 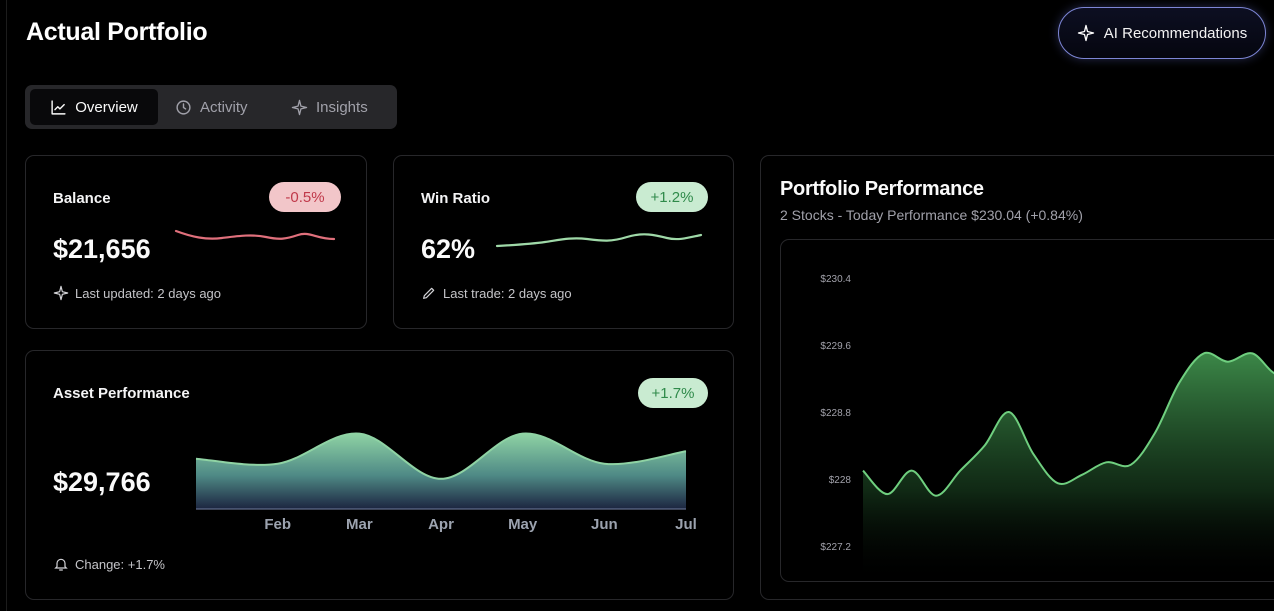 I want to click on tab-insights: Insights, so click(x=341, y=107).